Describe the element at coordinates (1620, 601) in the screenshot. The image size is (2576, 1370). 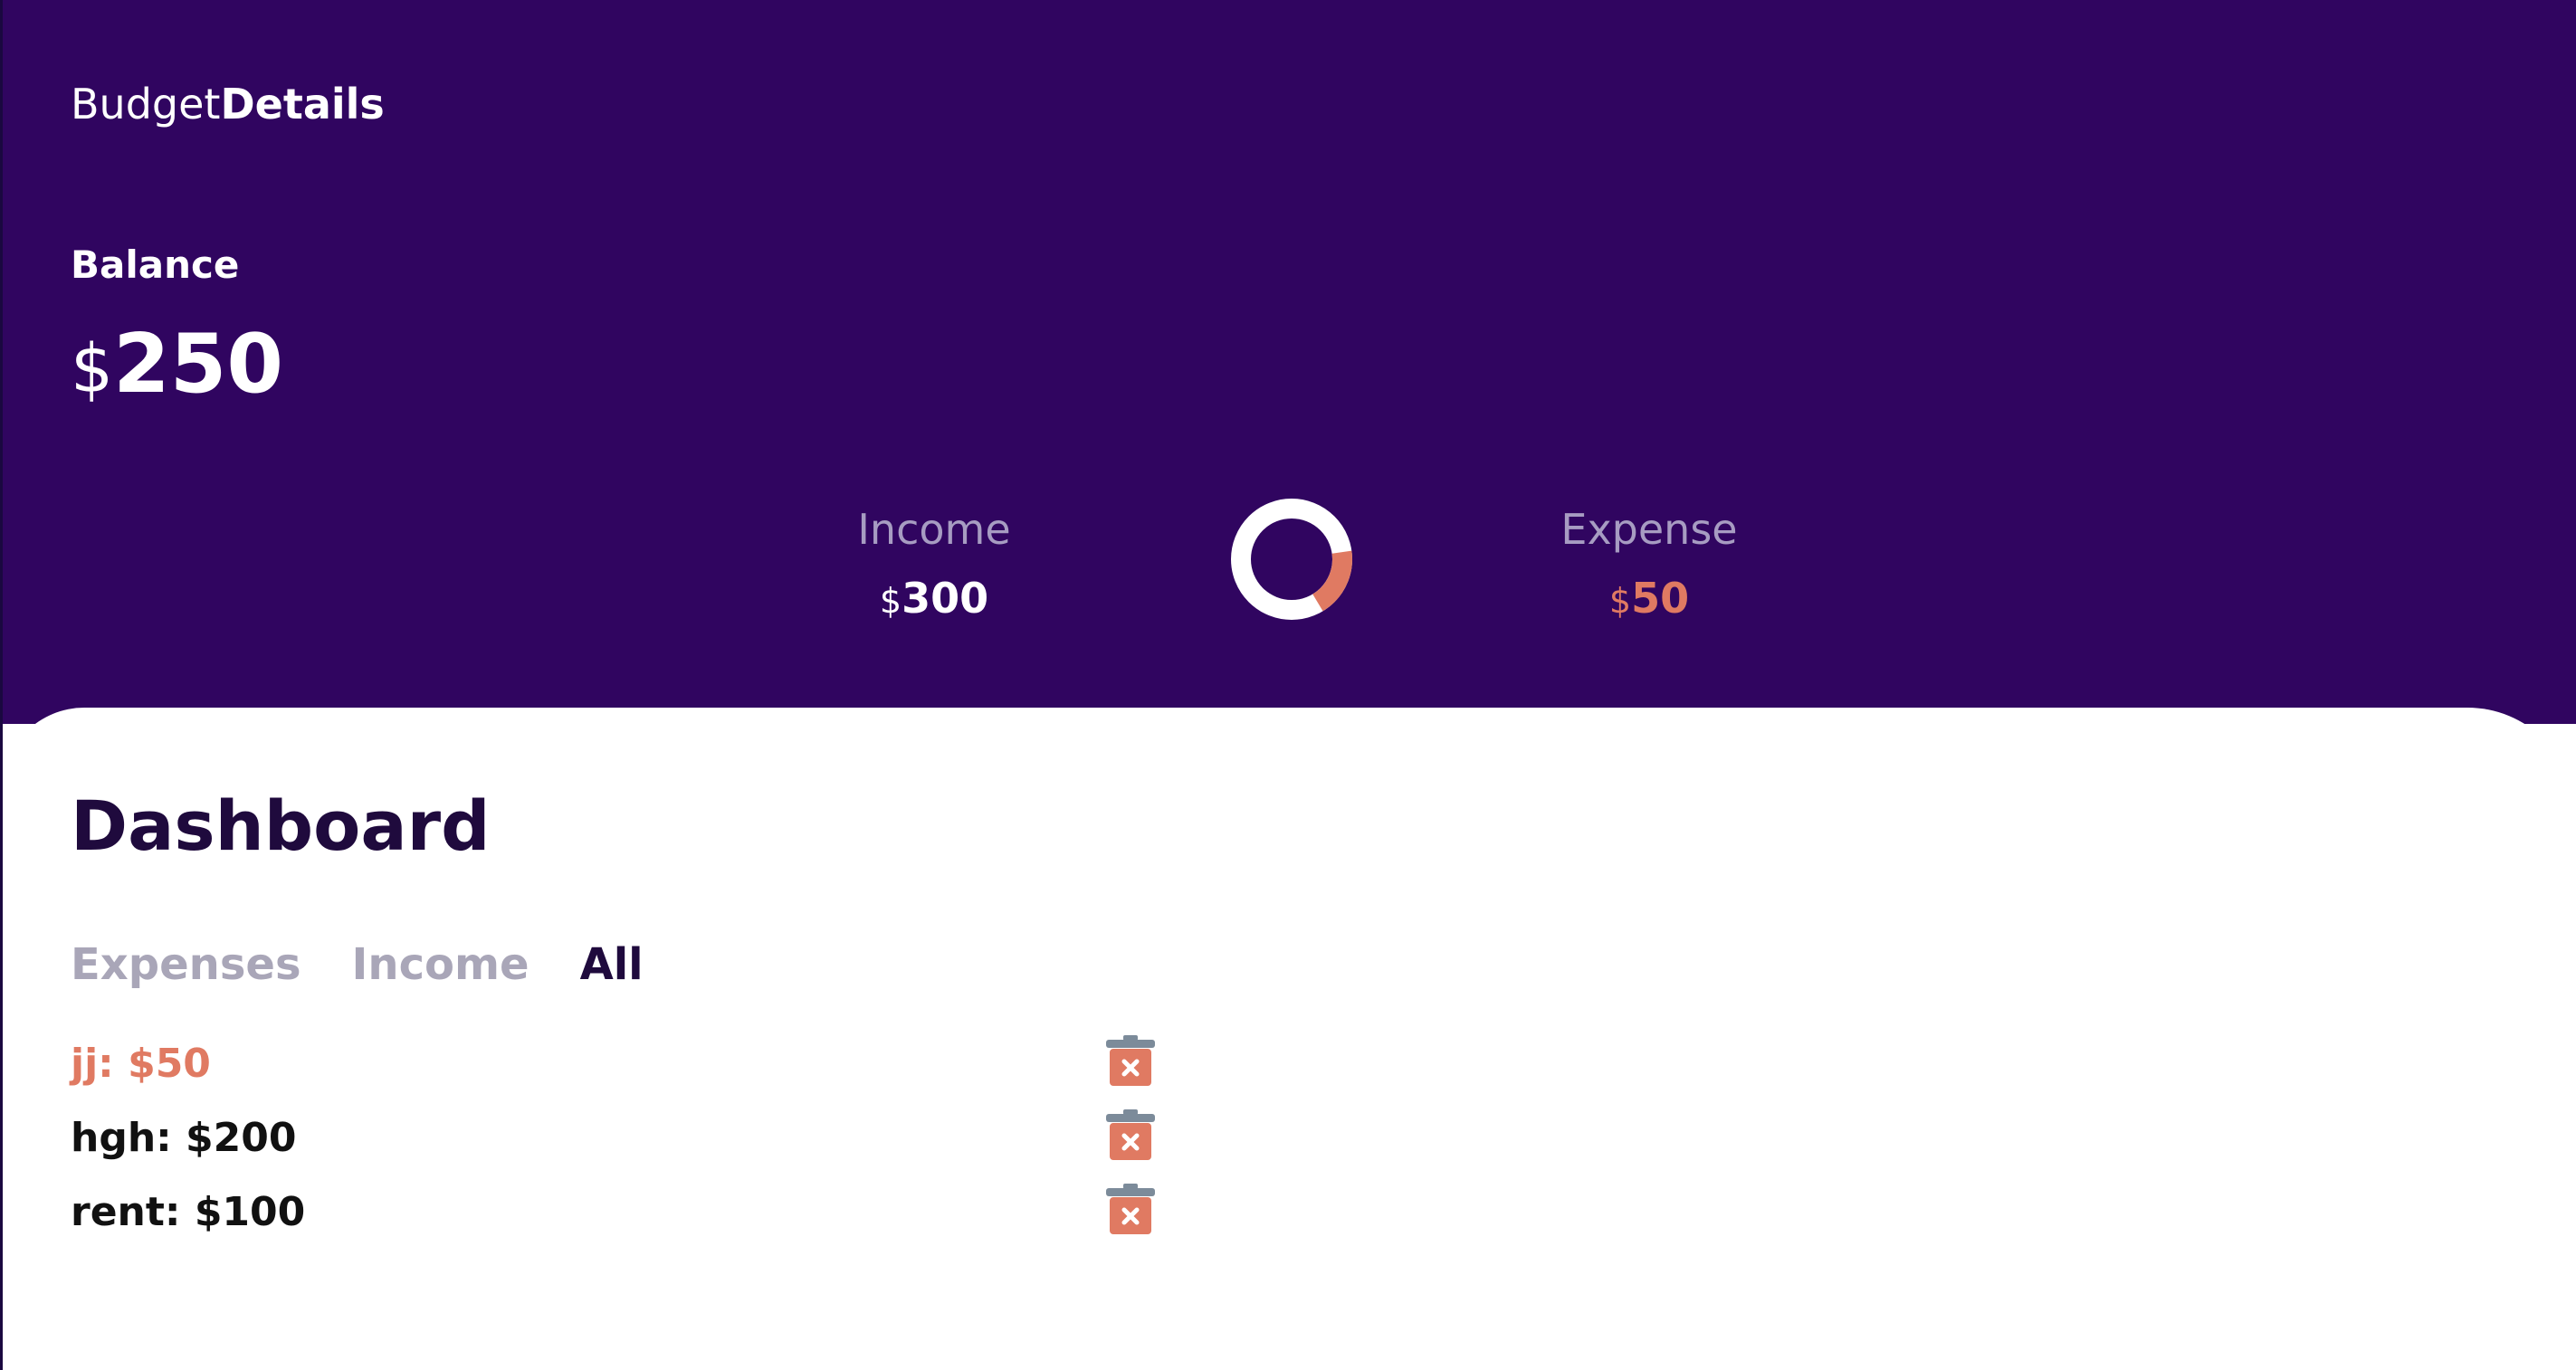
I see `expense-currency: $` at that location.